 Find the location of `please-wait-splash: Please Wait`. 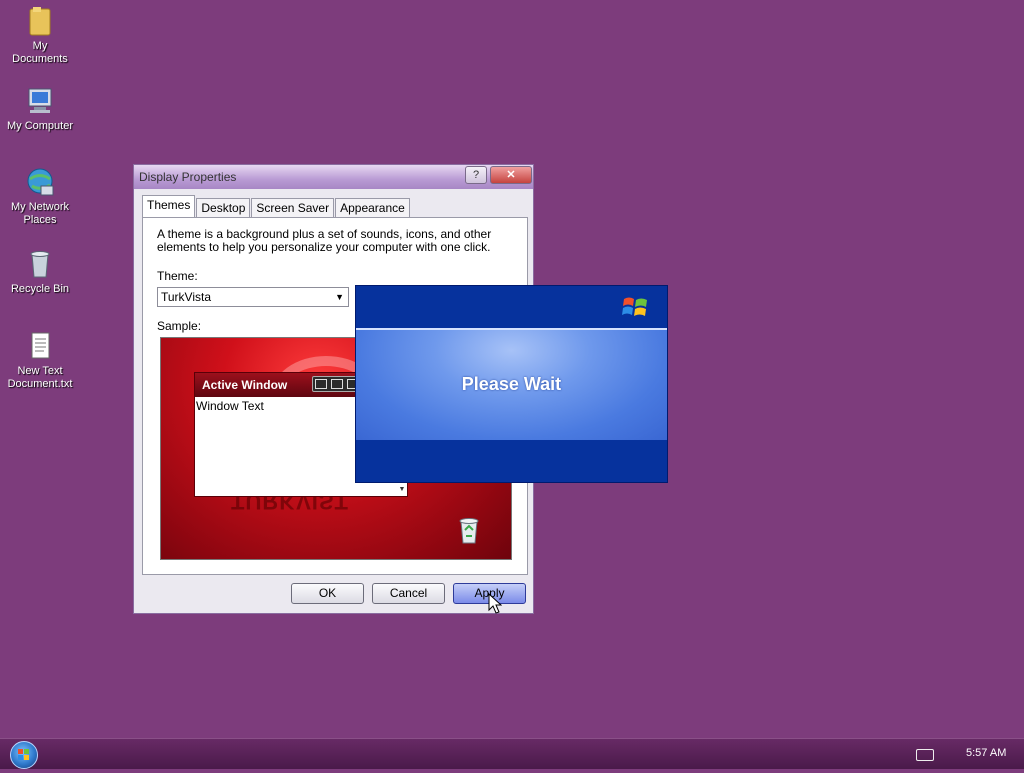

please-wait-splash: Please Wait is located at coordinates (511, 384).